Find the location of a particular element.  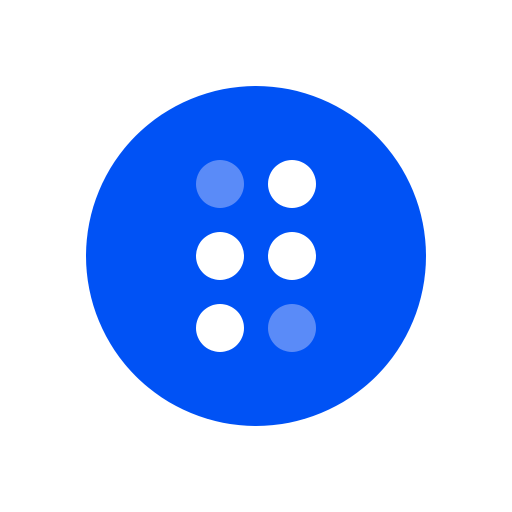

dot-bottom-right is located at coordinates (292, 328).